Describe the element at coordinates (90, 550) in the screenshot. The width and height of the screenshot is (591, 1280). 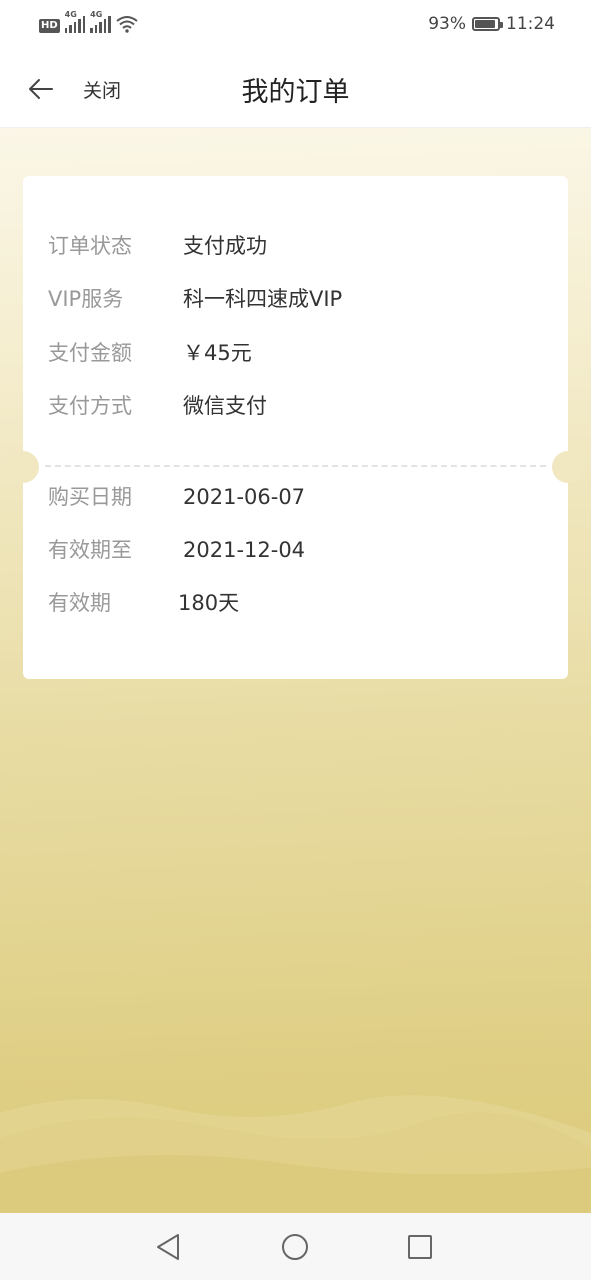
I see `valid-until-label: 有效期至` at that location.